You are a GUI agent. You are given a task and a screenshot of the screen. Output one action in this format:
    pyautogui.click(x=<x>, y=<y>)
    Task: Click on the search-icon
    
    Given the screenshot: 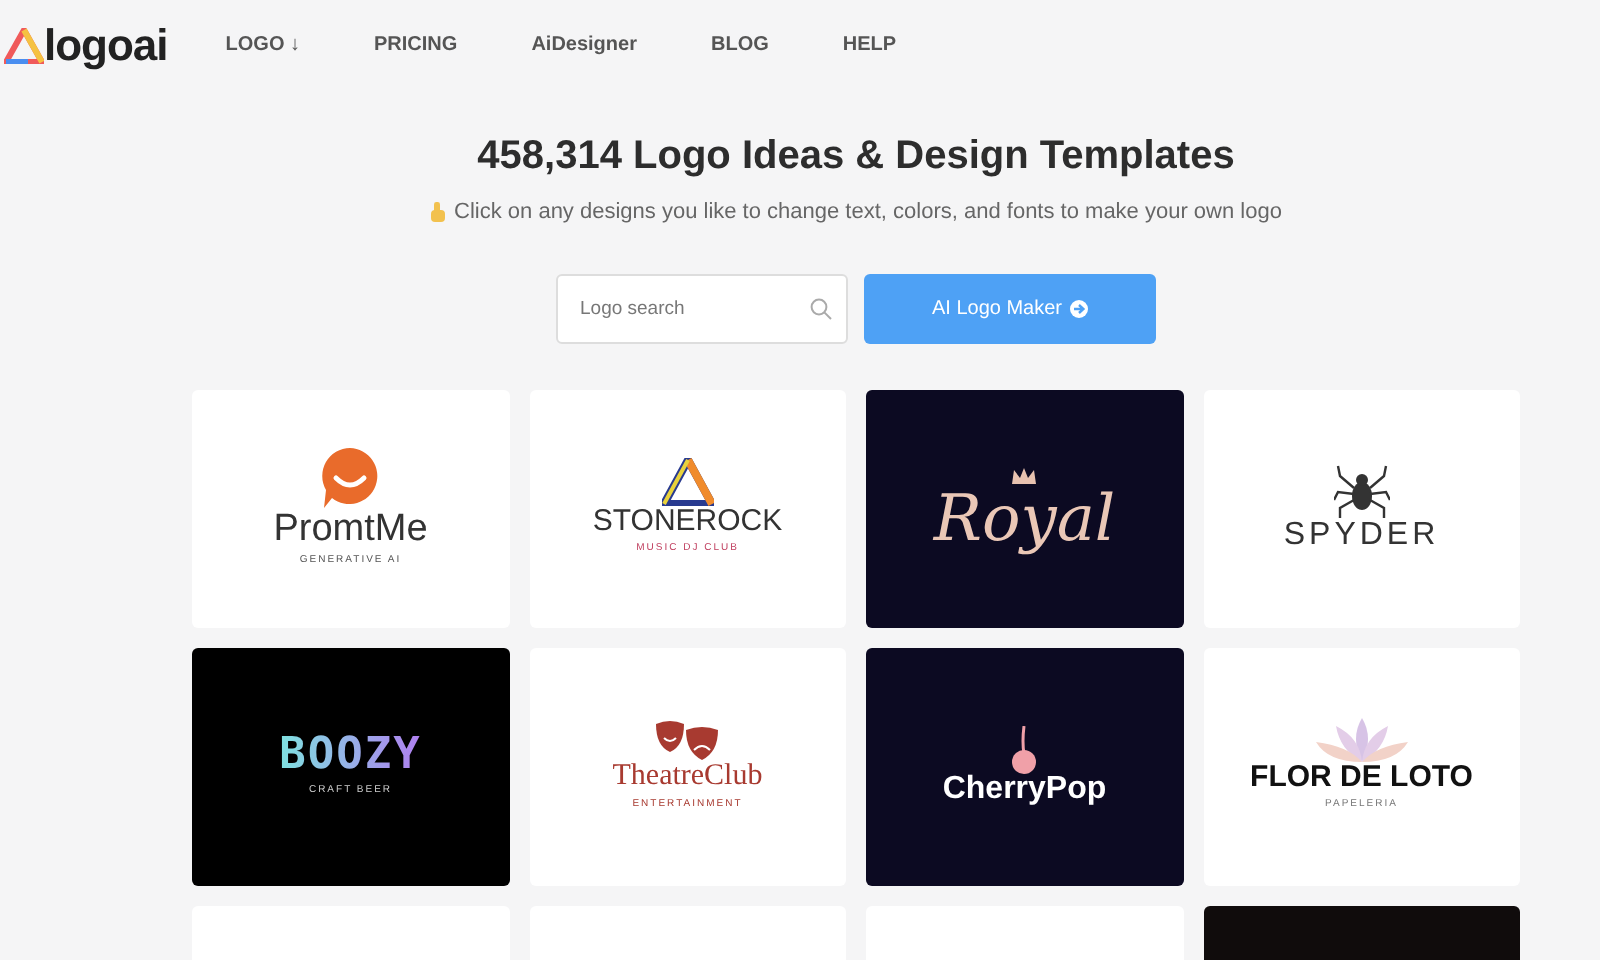 What is the action you would take?
    pyautogui.click(x=821, y=308)
    